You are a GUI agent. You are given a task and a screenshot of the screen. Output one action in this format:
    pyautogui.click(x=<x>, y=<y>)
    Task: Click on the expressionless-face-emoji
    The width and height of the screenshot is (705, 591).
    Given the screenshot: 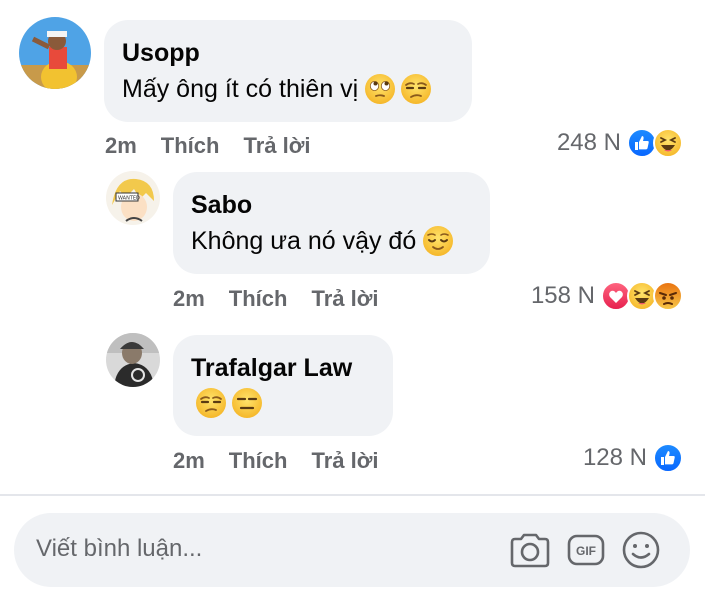 What is the action you would take?
    pyautogui.click(x=247, y=403)
    